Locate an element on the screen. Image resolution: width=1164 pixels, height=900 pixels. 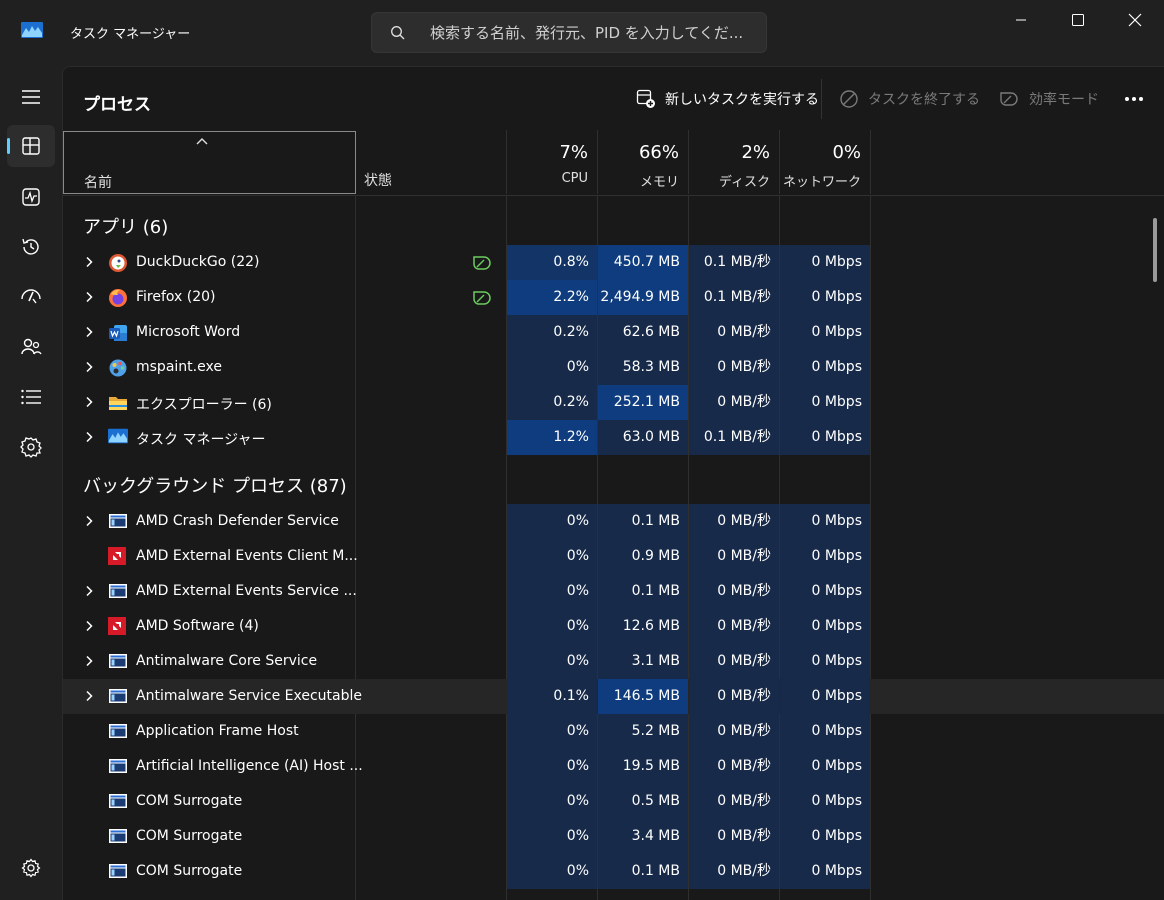
process-name: AMD Crash Defender Service is located at coordinates (237, 521).